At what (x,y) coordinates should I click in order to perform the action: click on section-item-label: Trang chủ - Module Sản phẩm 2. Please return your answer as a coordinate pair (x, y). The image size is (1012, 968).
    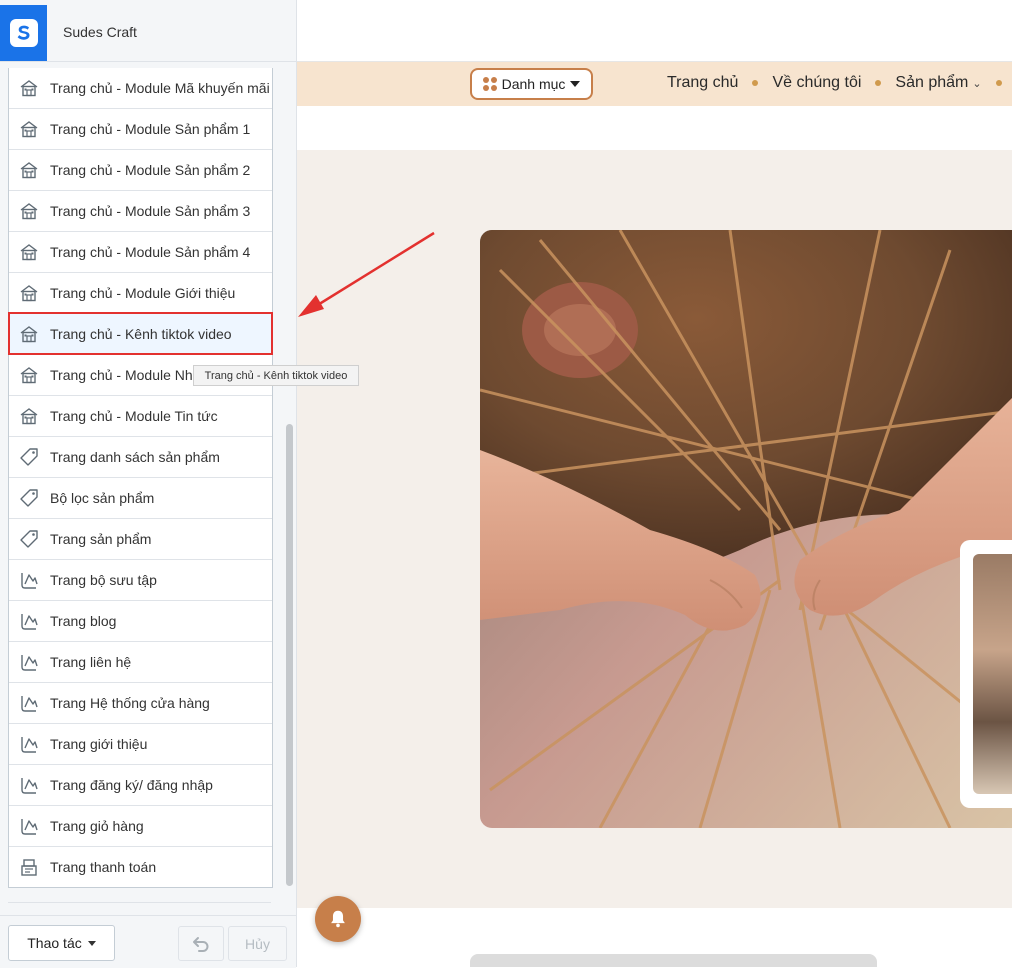
    Looking at the image, I should click on (150, 170).